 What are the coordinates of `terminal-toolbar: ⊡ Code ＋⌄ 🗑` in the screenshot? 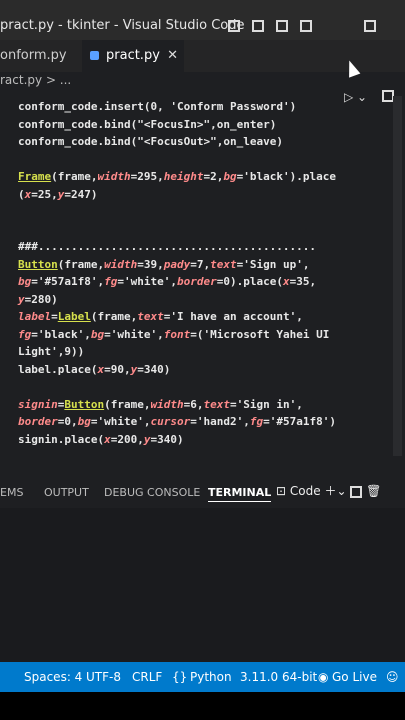 It's located at (328, 490).